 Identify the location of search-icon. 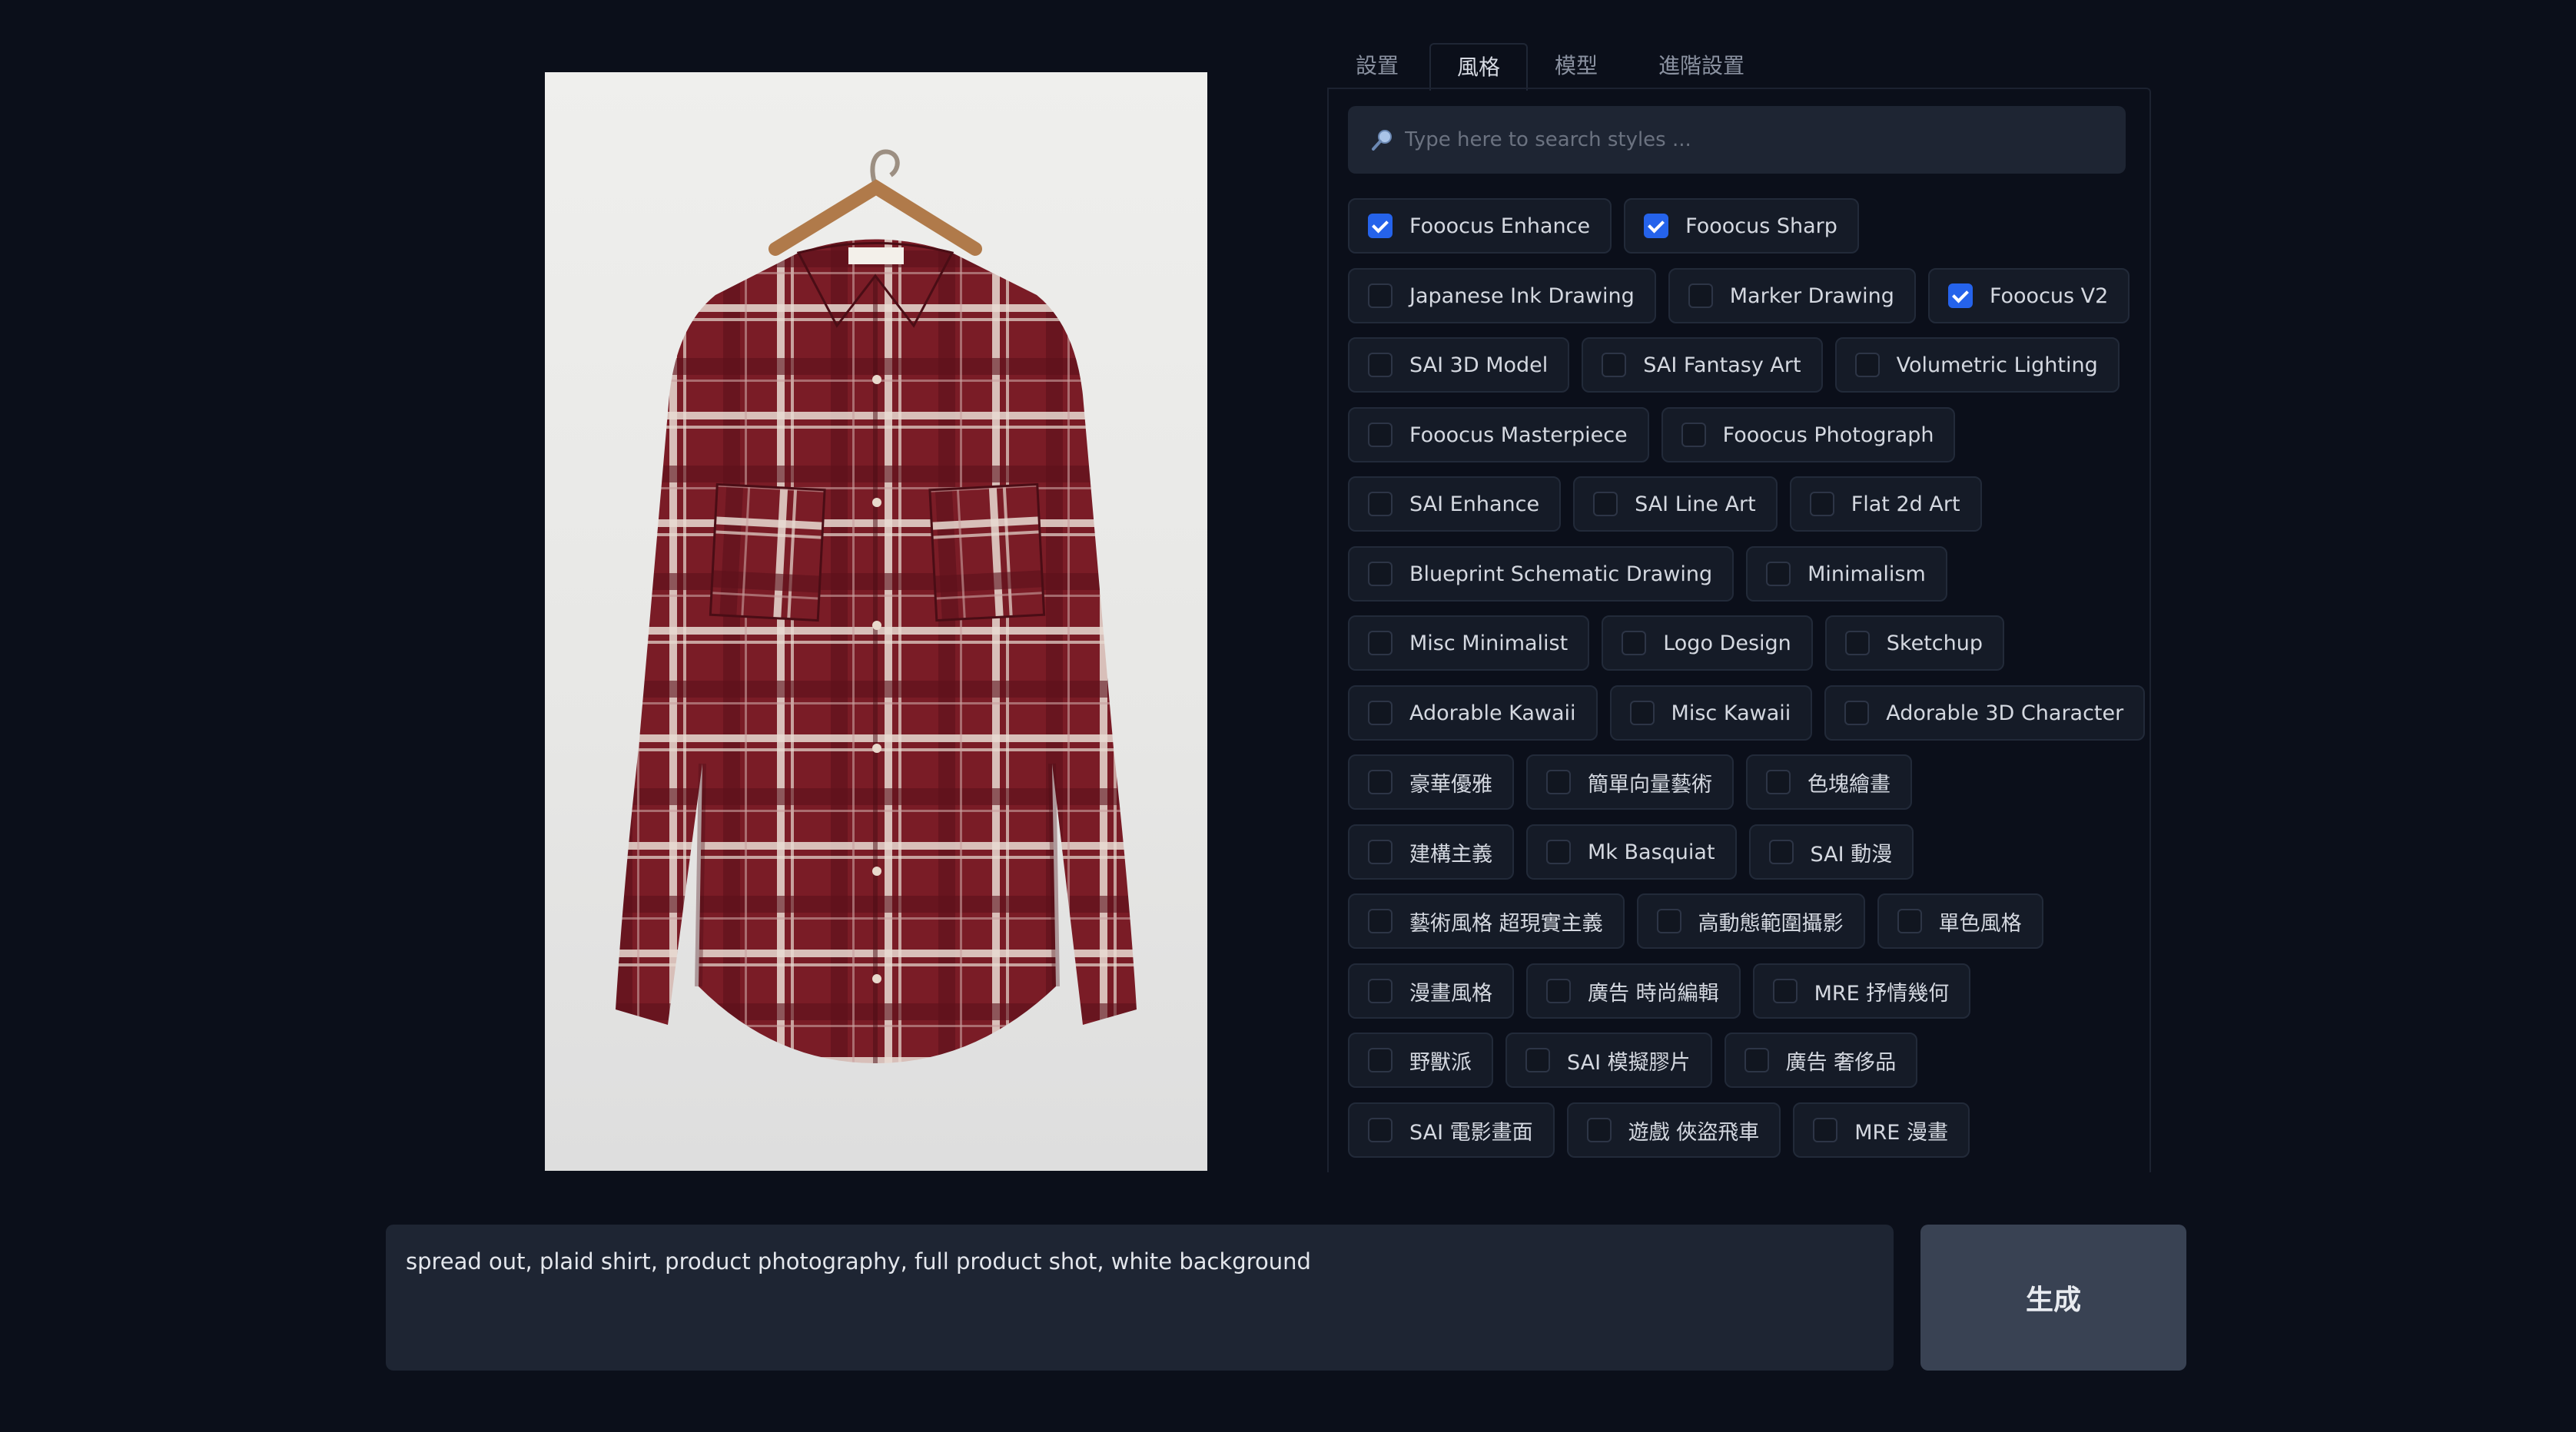
(1382, 140).